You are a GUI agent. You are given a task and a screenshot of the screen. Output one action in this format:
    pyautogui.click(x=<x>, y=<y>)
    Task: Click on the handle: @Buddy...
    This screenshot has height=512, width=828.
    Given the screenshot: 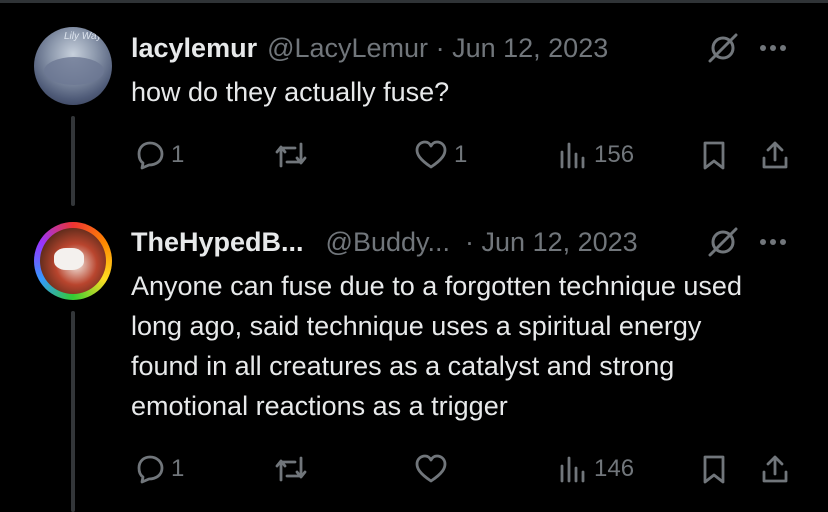 What is the action you would take?
    pyautogui.click(x=388, y=242)
    